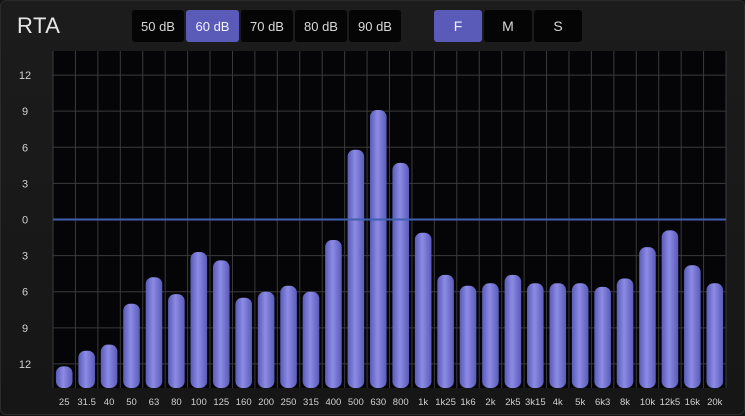 This screenshot has width=745, height=416. I want to click on x-tick-label: 80, so click(176, 402).